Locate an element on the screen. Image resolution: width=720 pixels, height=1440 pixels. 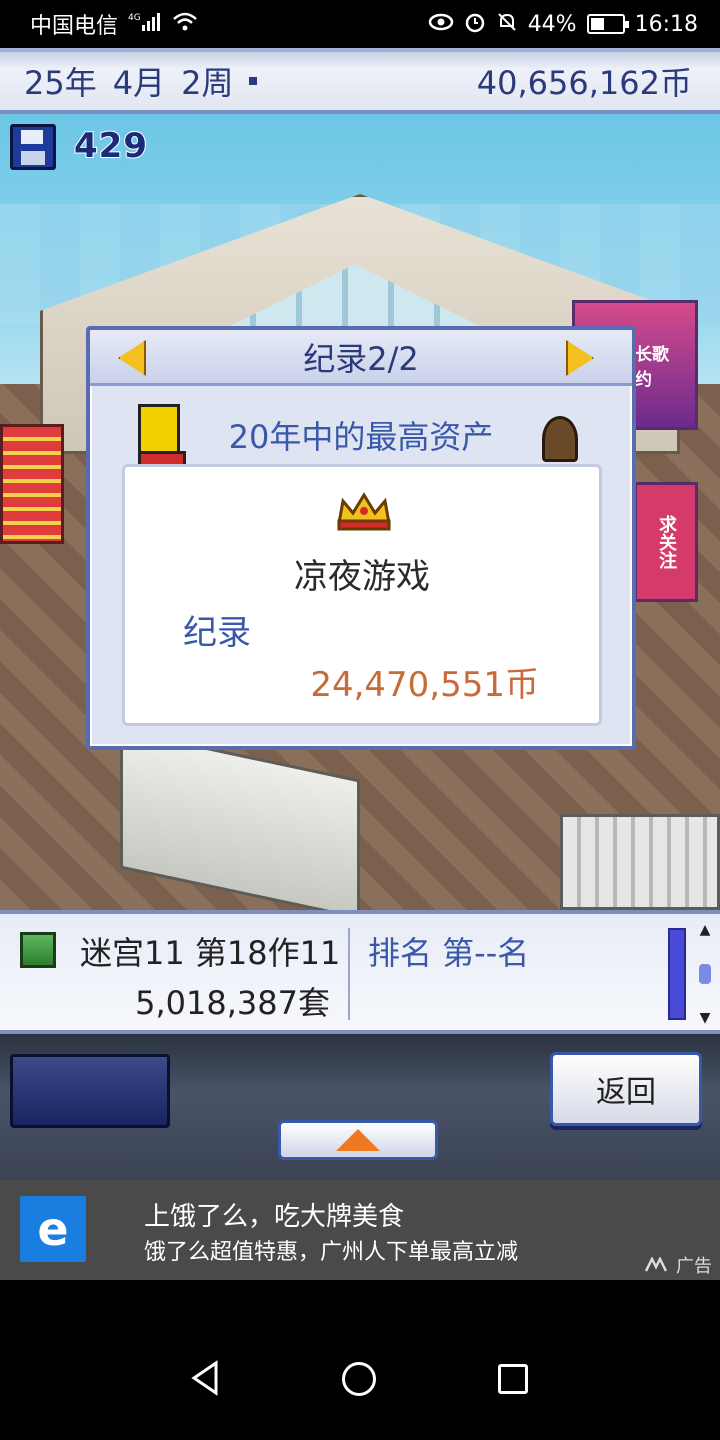
save-icon is located at coordinates (33, 147).